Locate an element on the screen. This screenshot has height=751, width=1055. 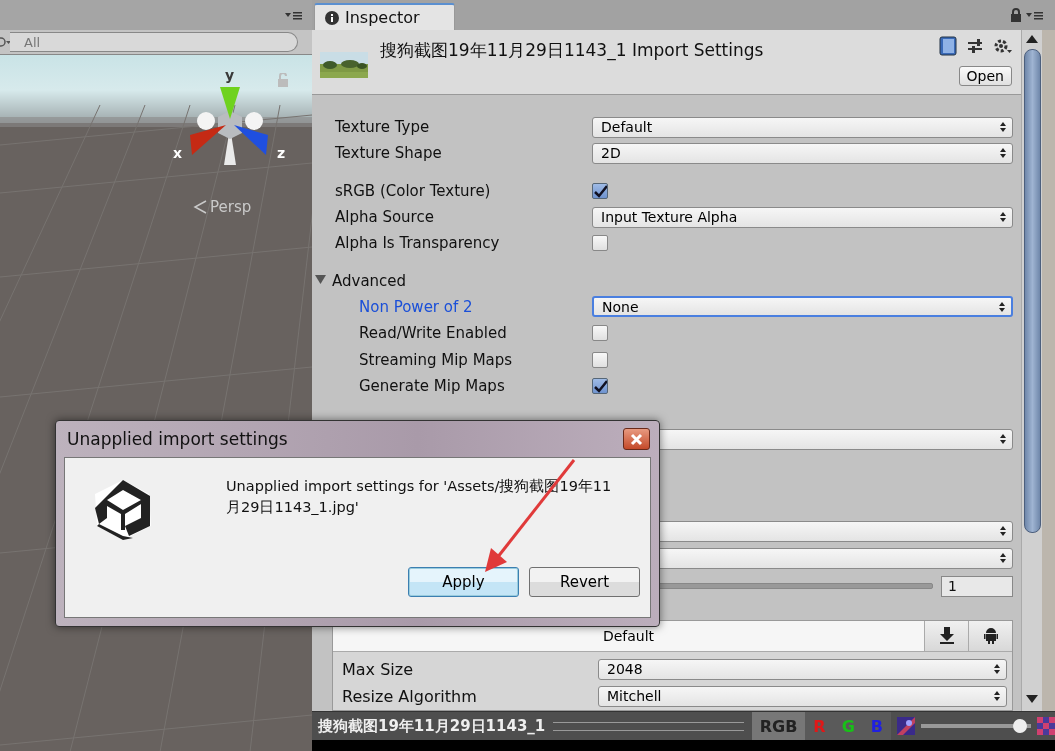
axis-label: y is located at coordinates (230, 75).